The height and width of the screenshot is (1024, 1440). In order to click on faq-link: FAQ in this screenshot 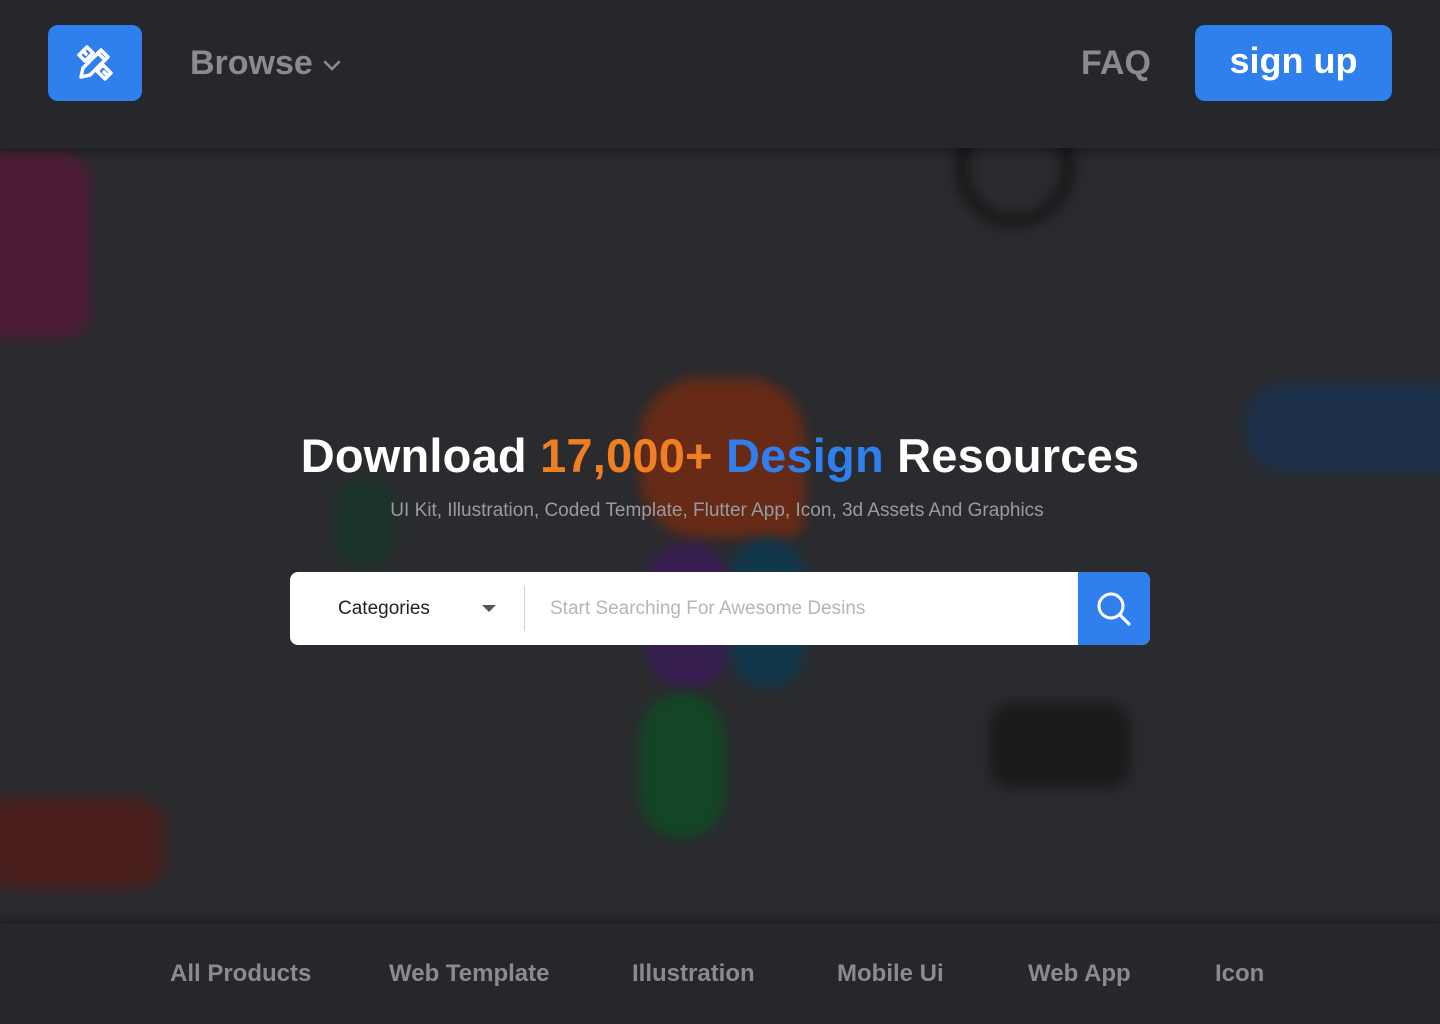, I will do `click(1116, 63)`.